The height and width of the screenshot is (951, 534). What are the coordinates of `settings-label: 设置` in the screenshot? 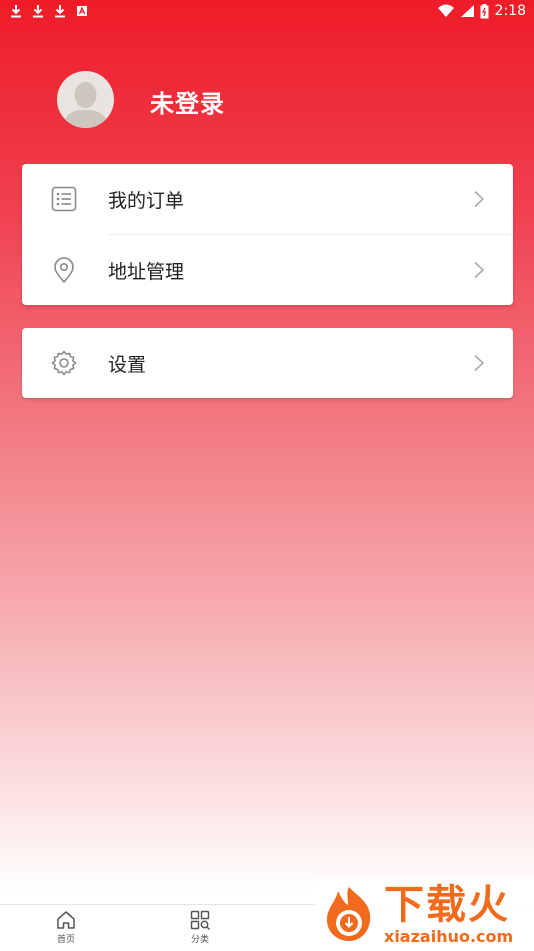 It's located at (127, 365).